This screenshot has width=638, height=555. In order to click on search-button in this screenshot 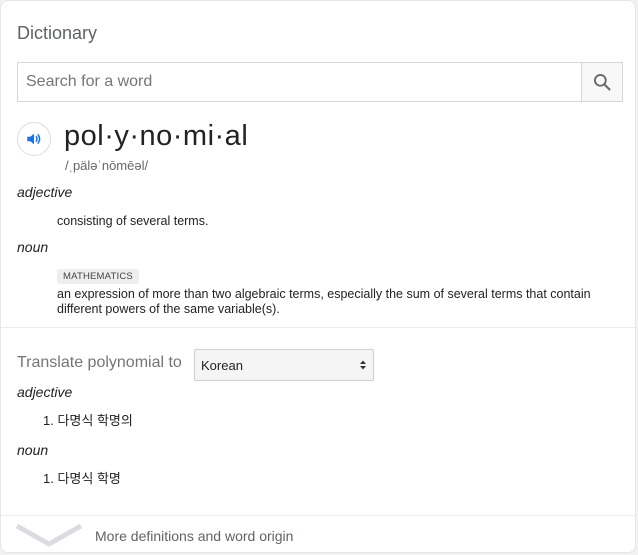, I will do `click(601, 82)`.